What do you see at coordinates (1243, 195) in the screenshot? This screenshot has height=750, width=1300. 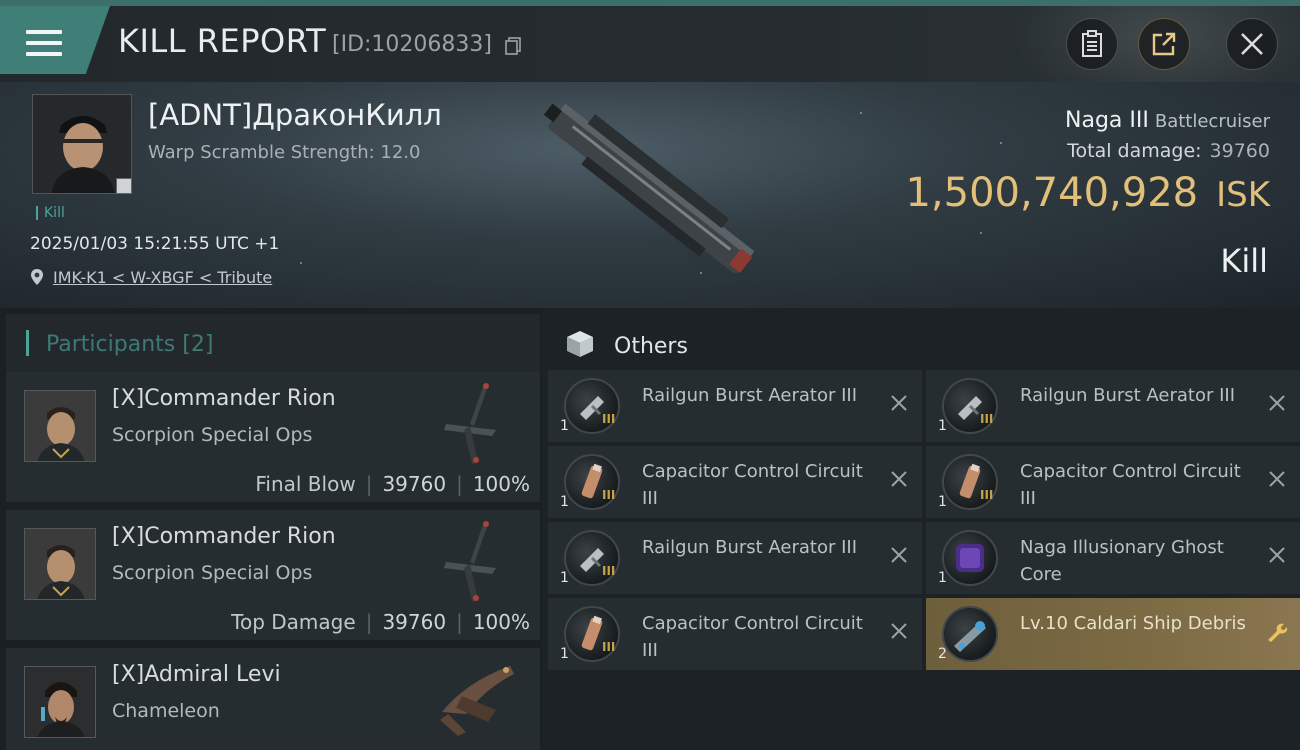 I see `isk-unit: ISK` at bounding box center [1243, 195].